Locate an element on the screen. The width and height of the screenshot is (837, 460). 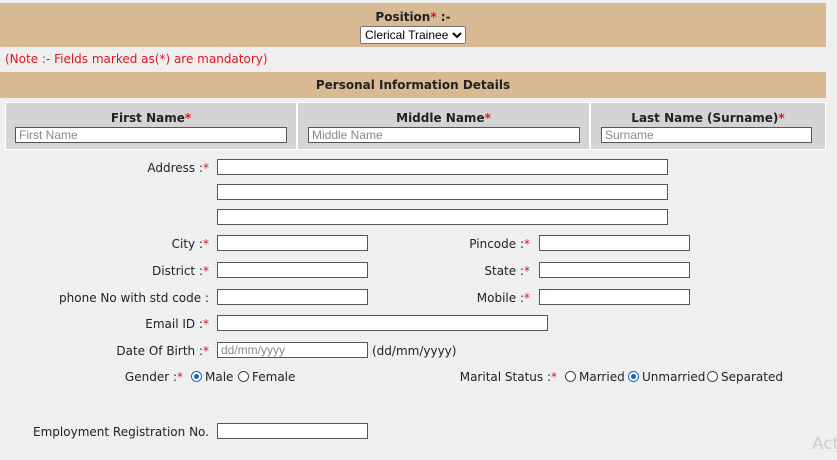
section-header: Personal Information Details is located at coordinates (413, 85).